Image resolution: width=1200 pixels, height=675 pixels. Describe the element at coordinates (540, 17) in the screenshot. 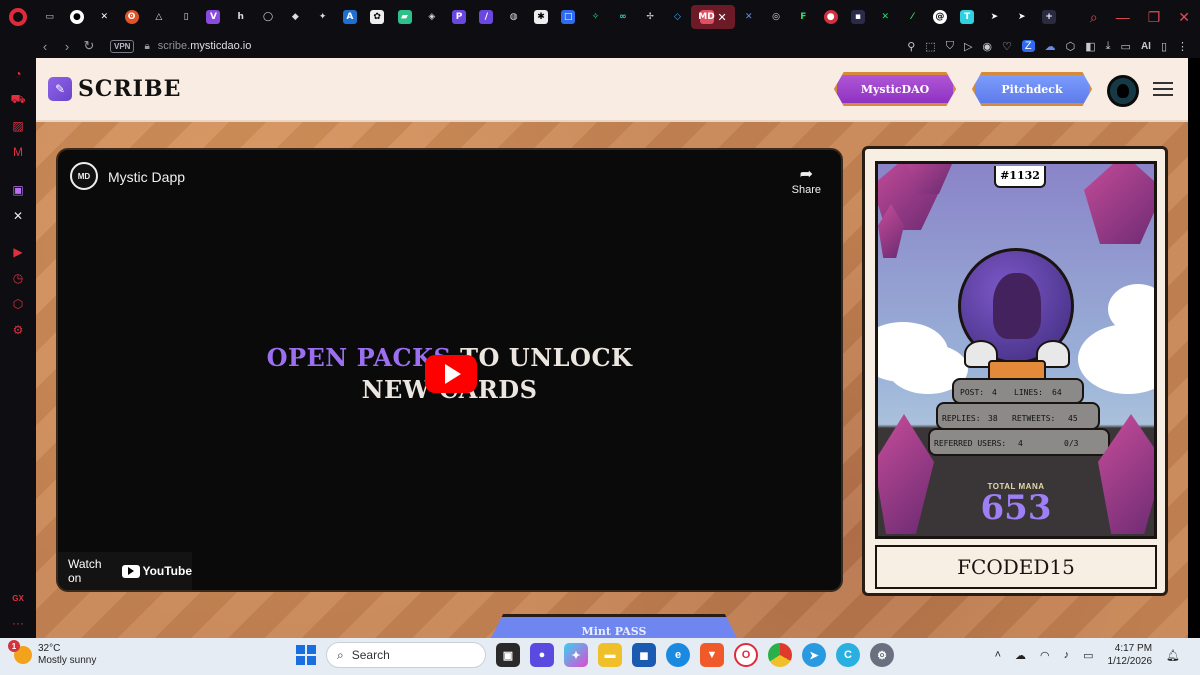

I see `tab-star: ✱` at that location.